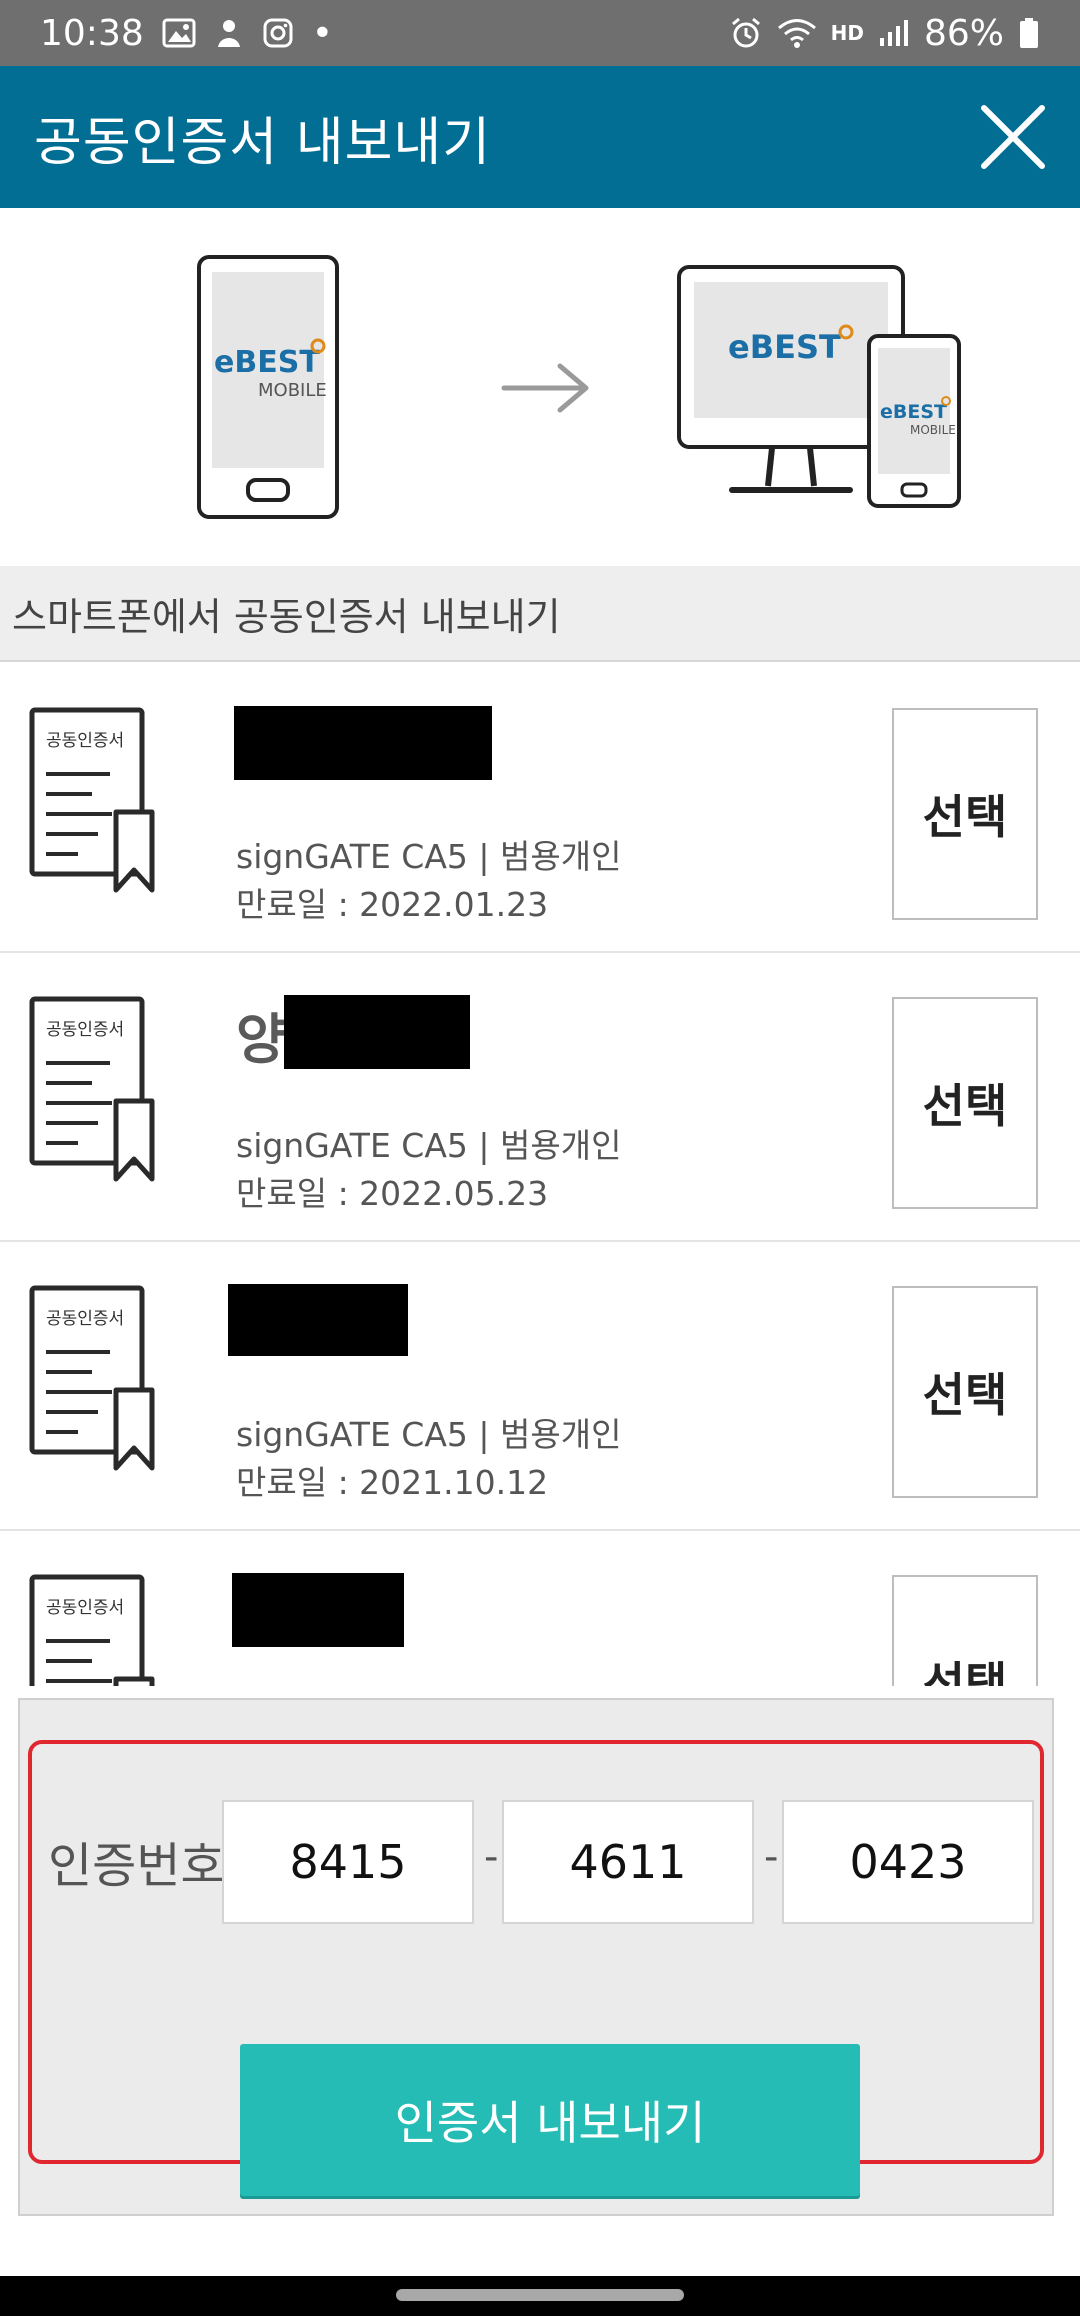 Image resolution: width=1080 pixels, height=2316 pixels. Describe the element at coordinates (797, 33) in the screenshot. I see `wifi-icon` at that location.